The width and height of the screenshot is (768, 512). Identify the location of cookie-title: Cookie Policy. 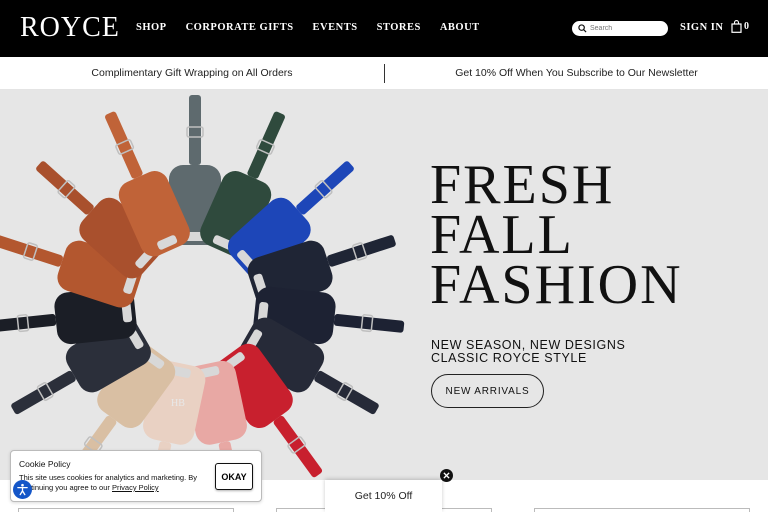
(45, 464).